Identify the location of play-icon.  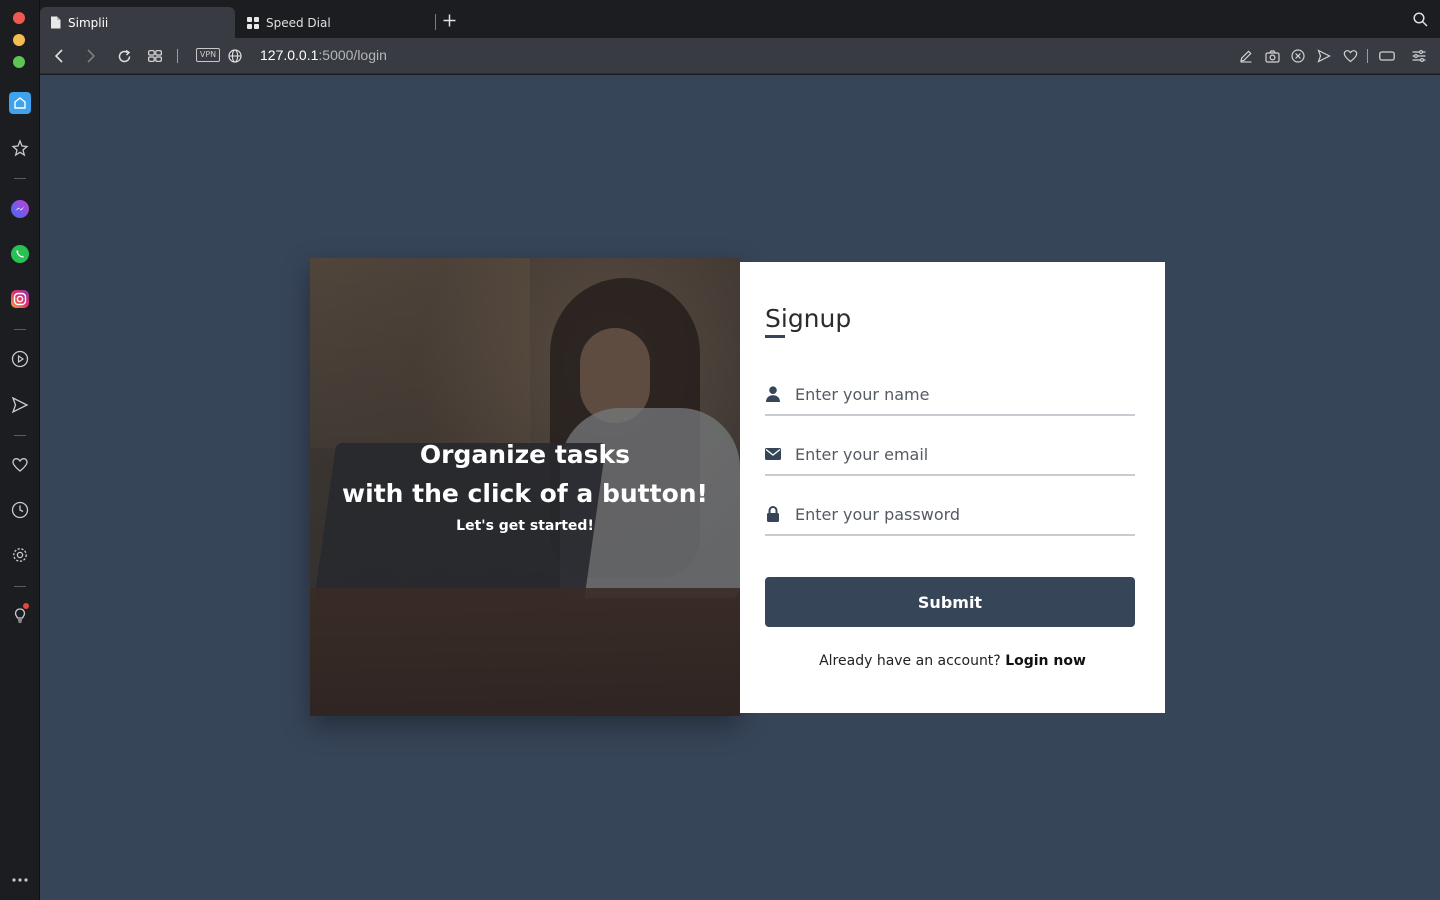
(20, 359).